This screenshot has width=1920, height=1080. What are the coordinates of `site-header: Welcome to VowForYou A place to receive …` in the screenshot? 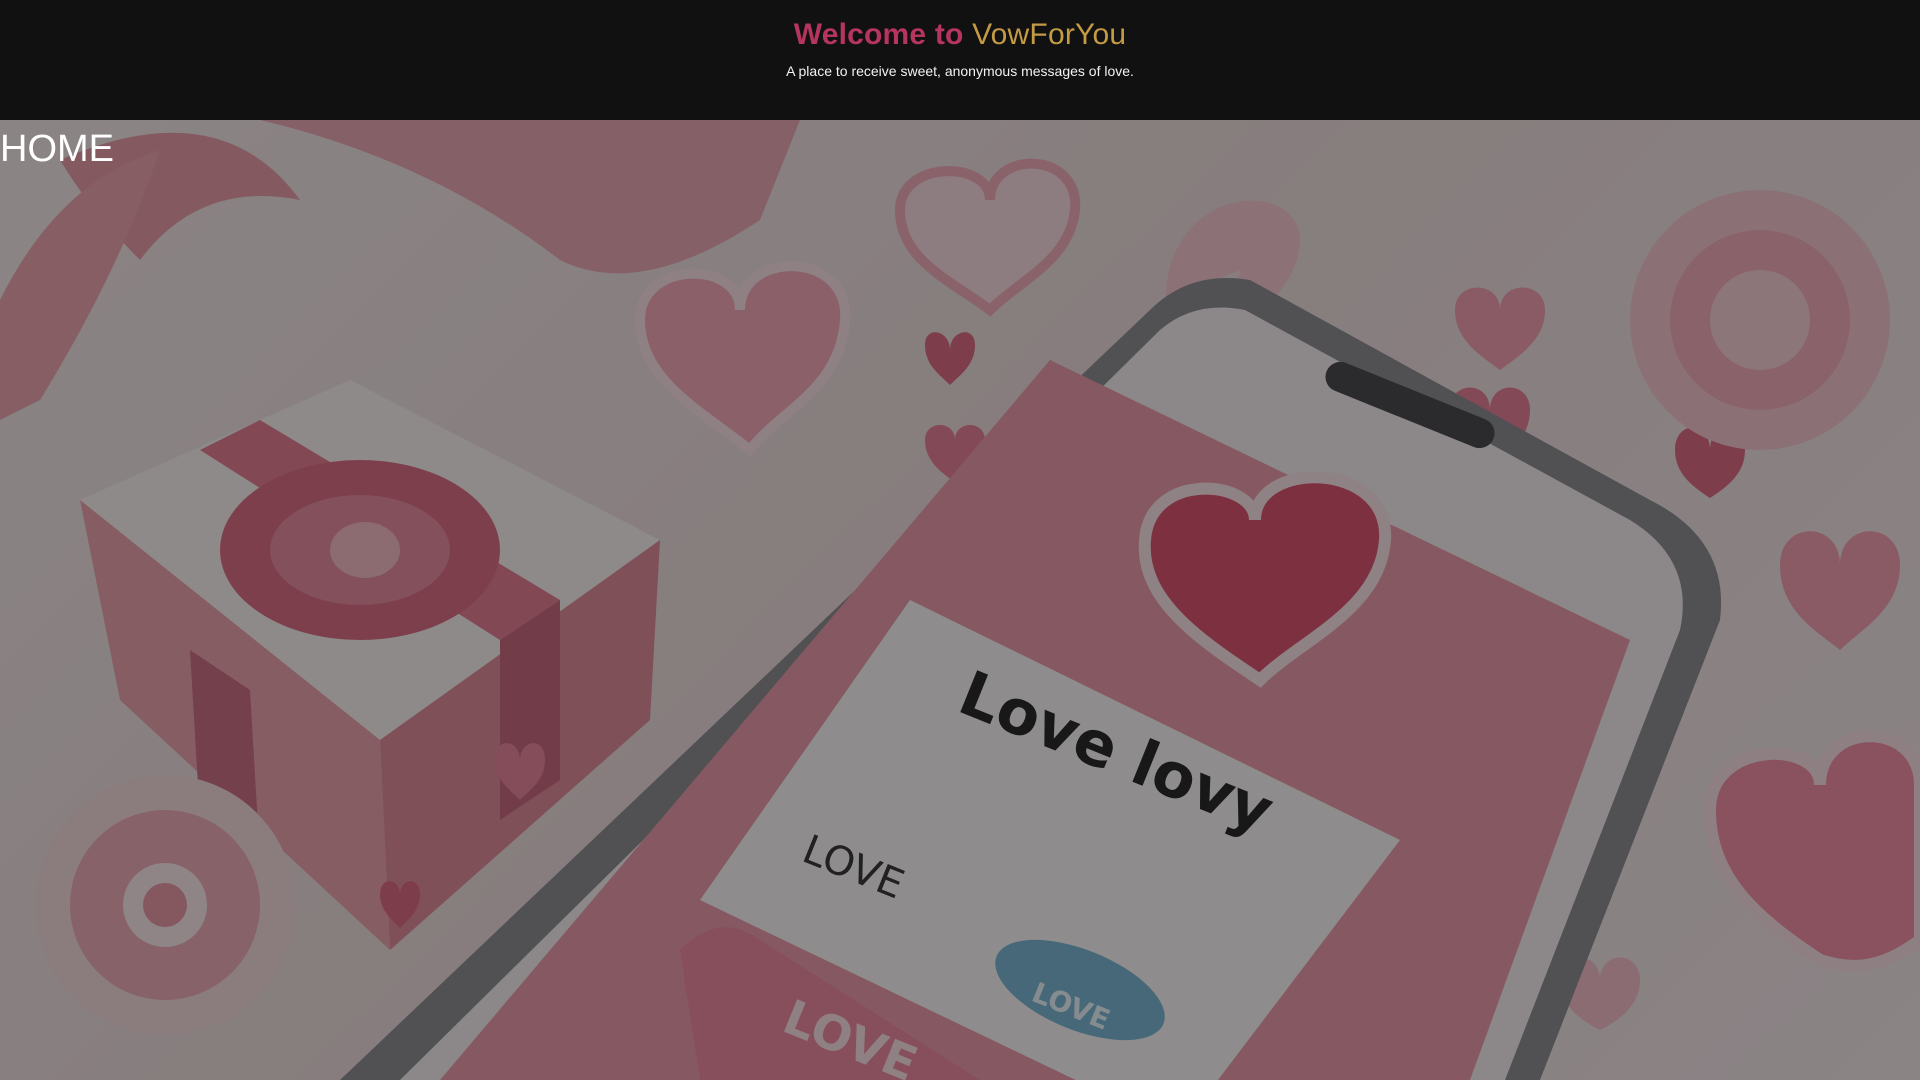 It's located at (960, 60).